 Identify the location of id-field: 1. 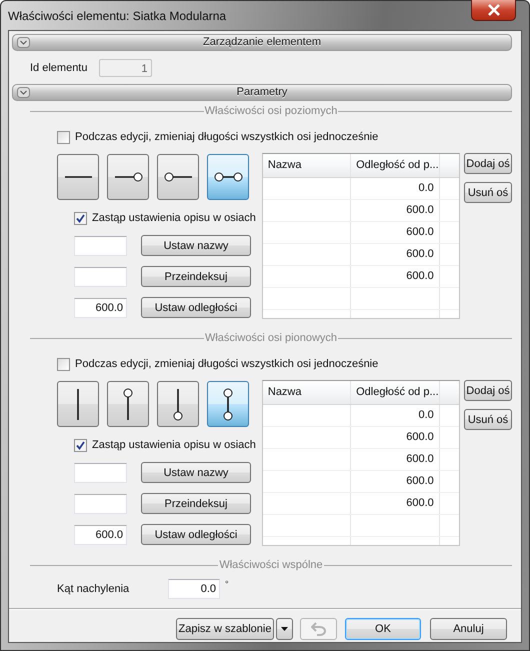
(125, 68).